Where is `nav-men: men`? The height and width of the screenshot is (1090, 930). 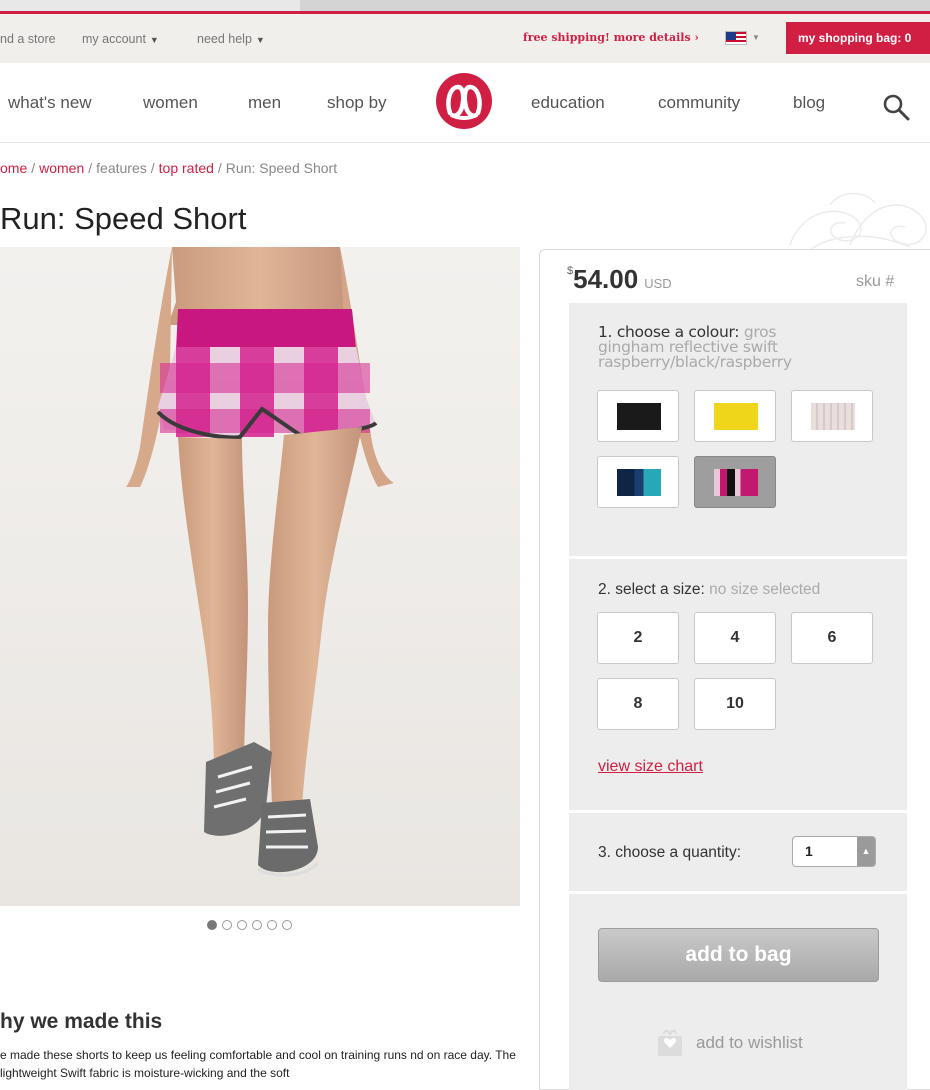
nav-men: men is located at coordinates (264, 103).